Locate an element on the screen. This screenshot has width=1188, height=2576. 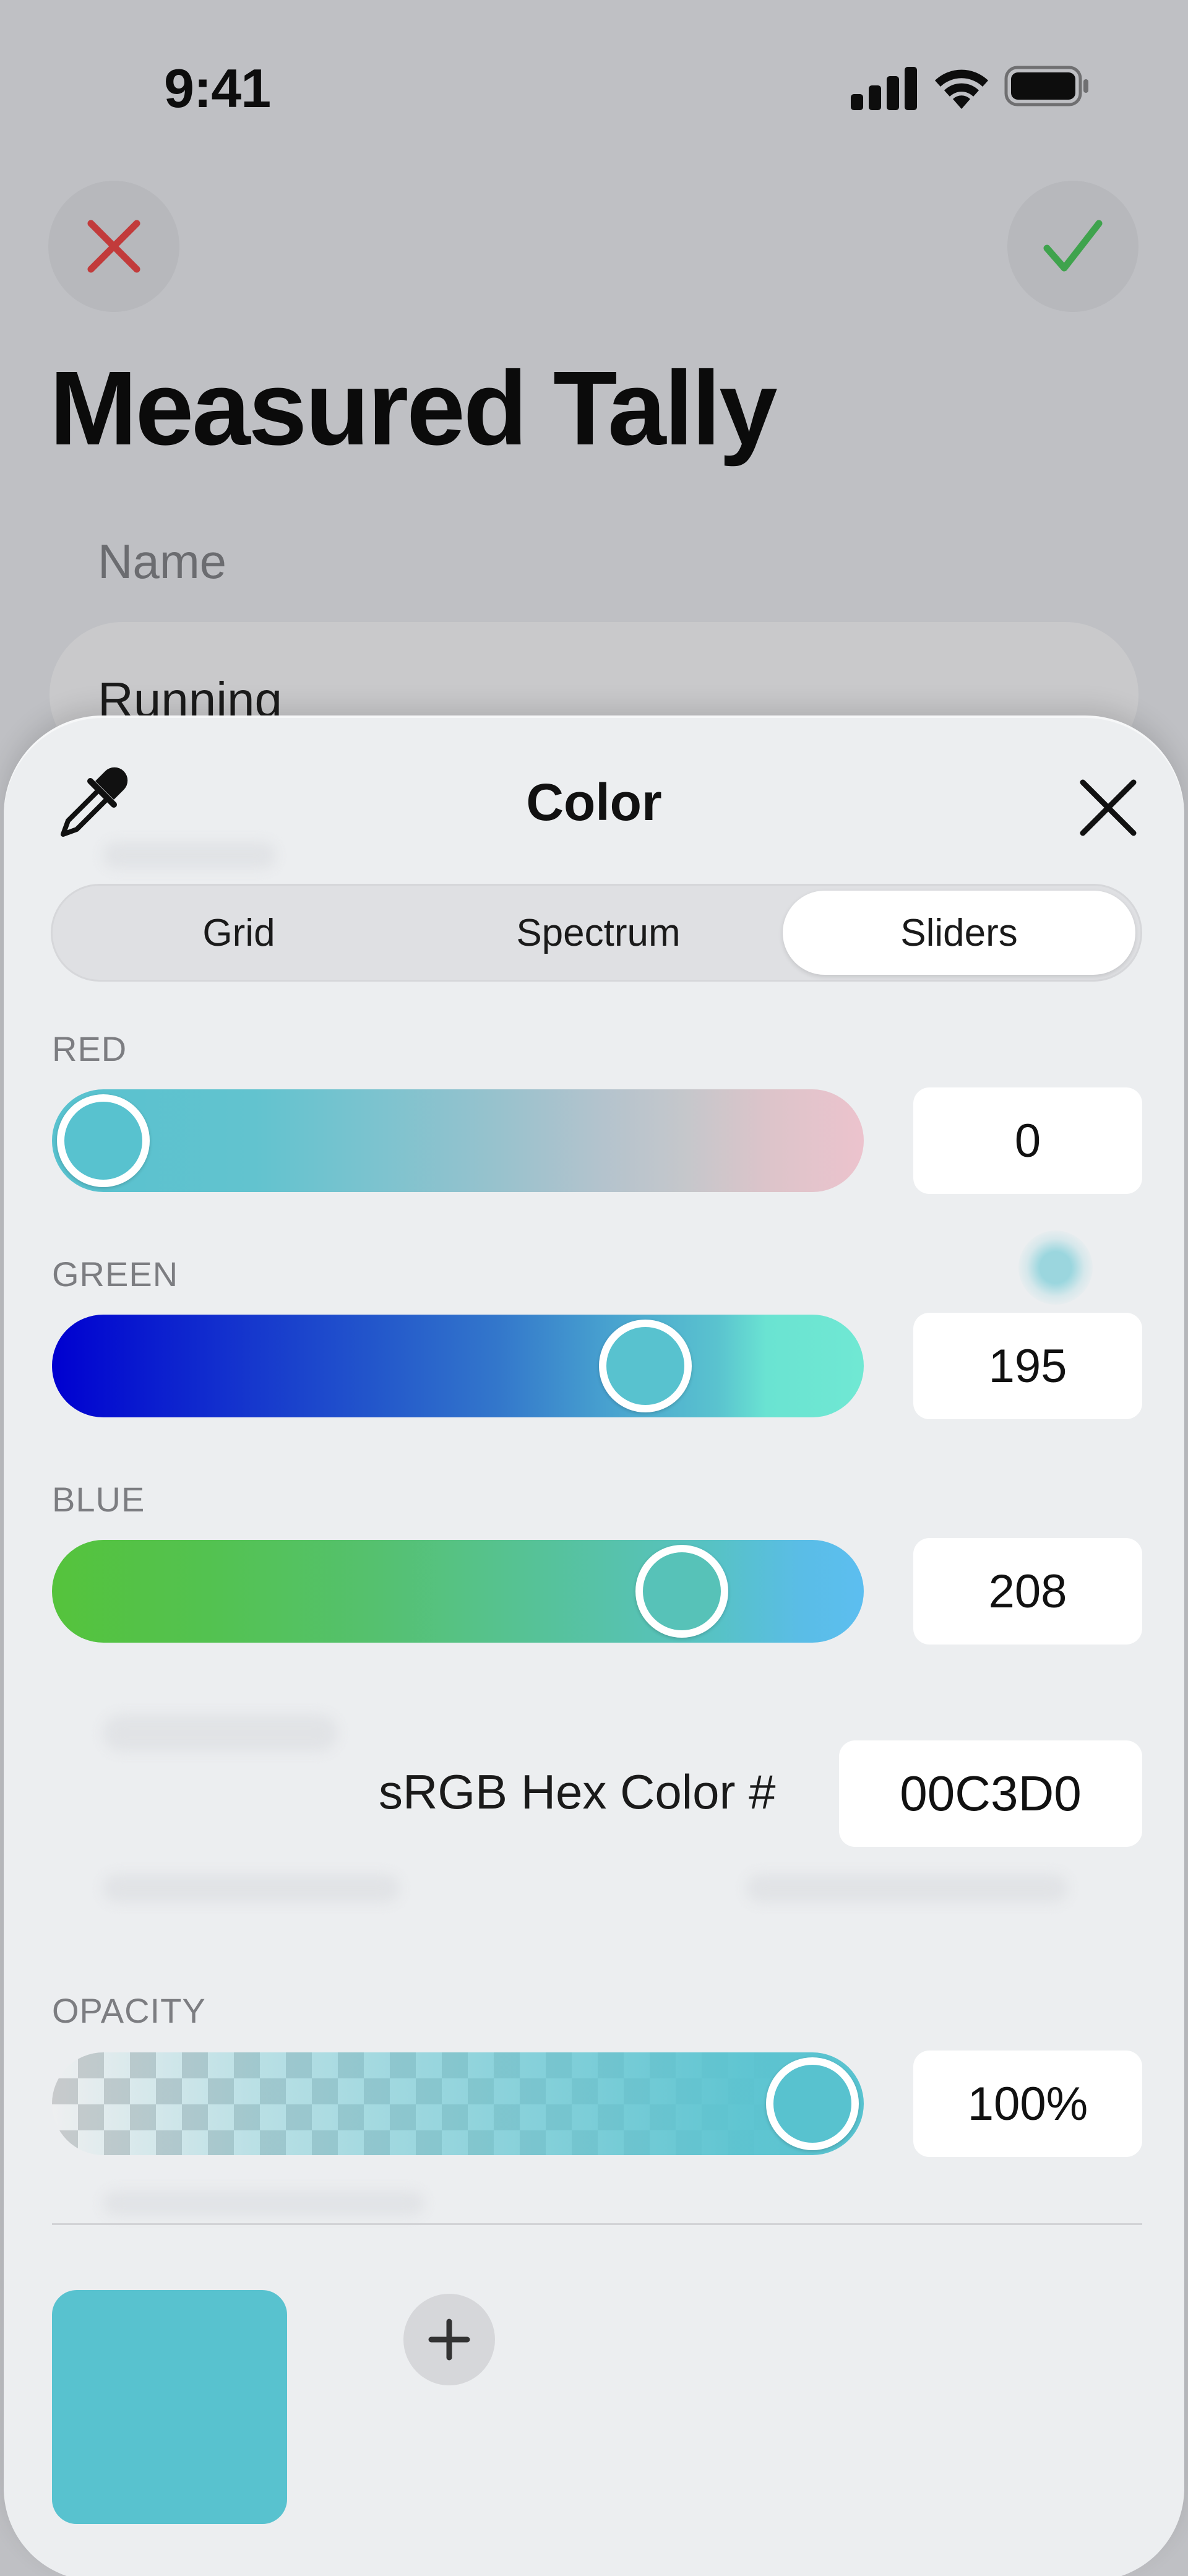
blue-slider-track is located at coordinates (458, 1591).